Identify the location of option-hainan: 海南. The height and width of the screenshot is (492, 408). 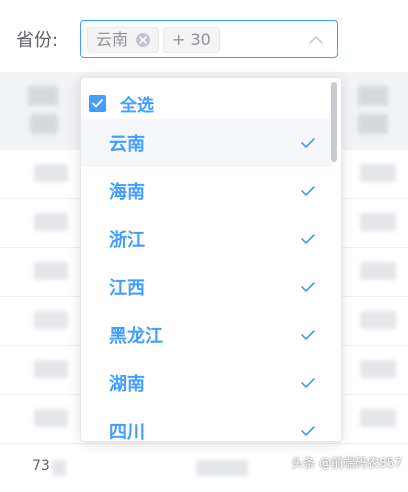
(207, 191).